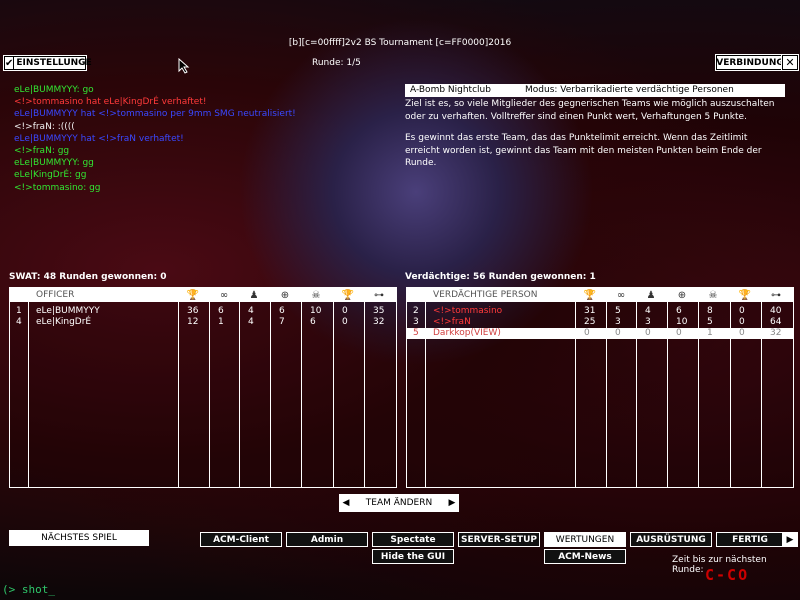  Describe the element at coordinates (160, 138) in the screenshot. I see `chat-text: verhaftet!` at that location.